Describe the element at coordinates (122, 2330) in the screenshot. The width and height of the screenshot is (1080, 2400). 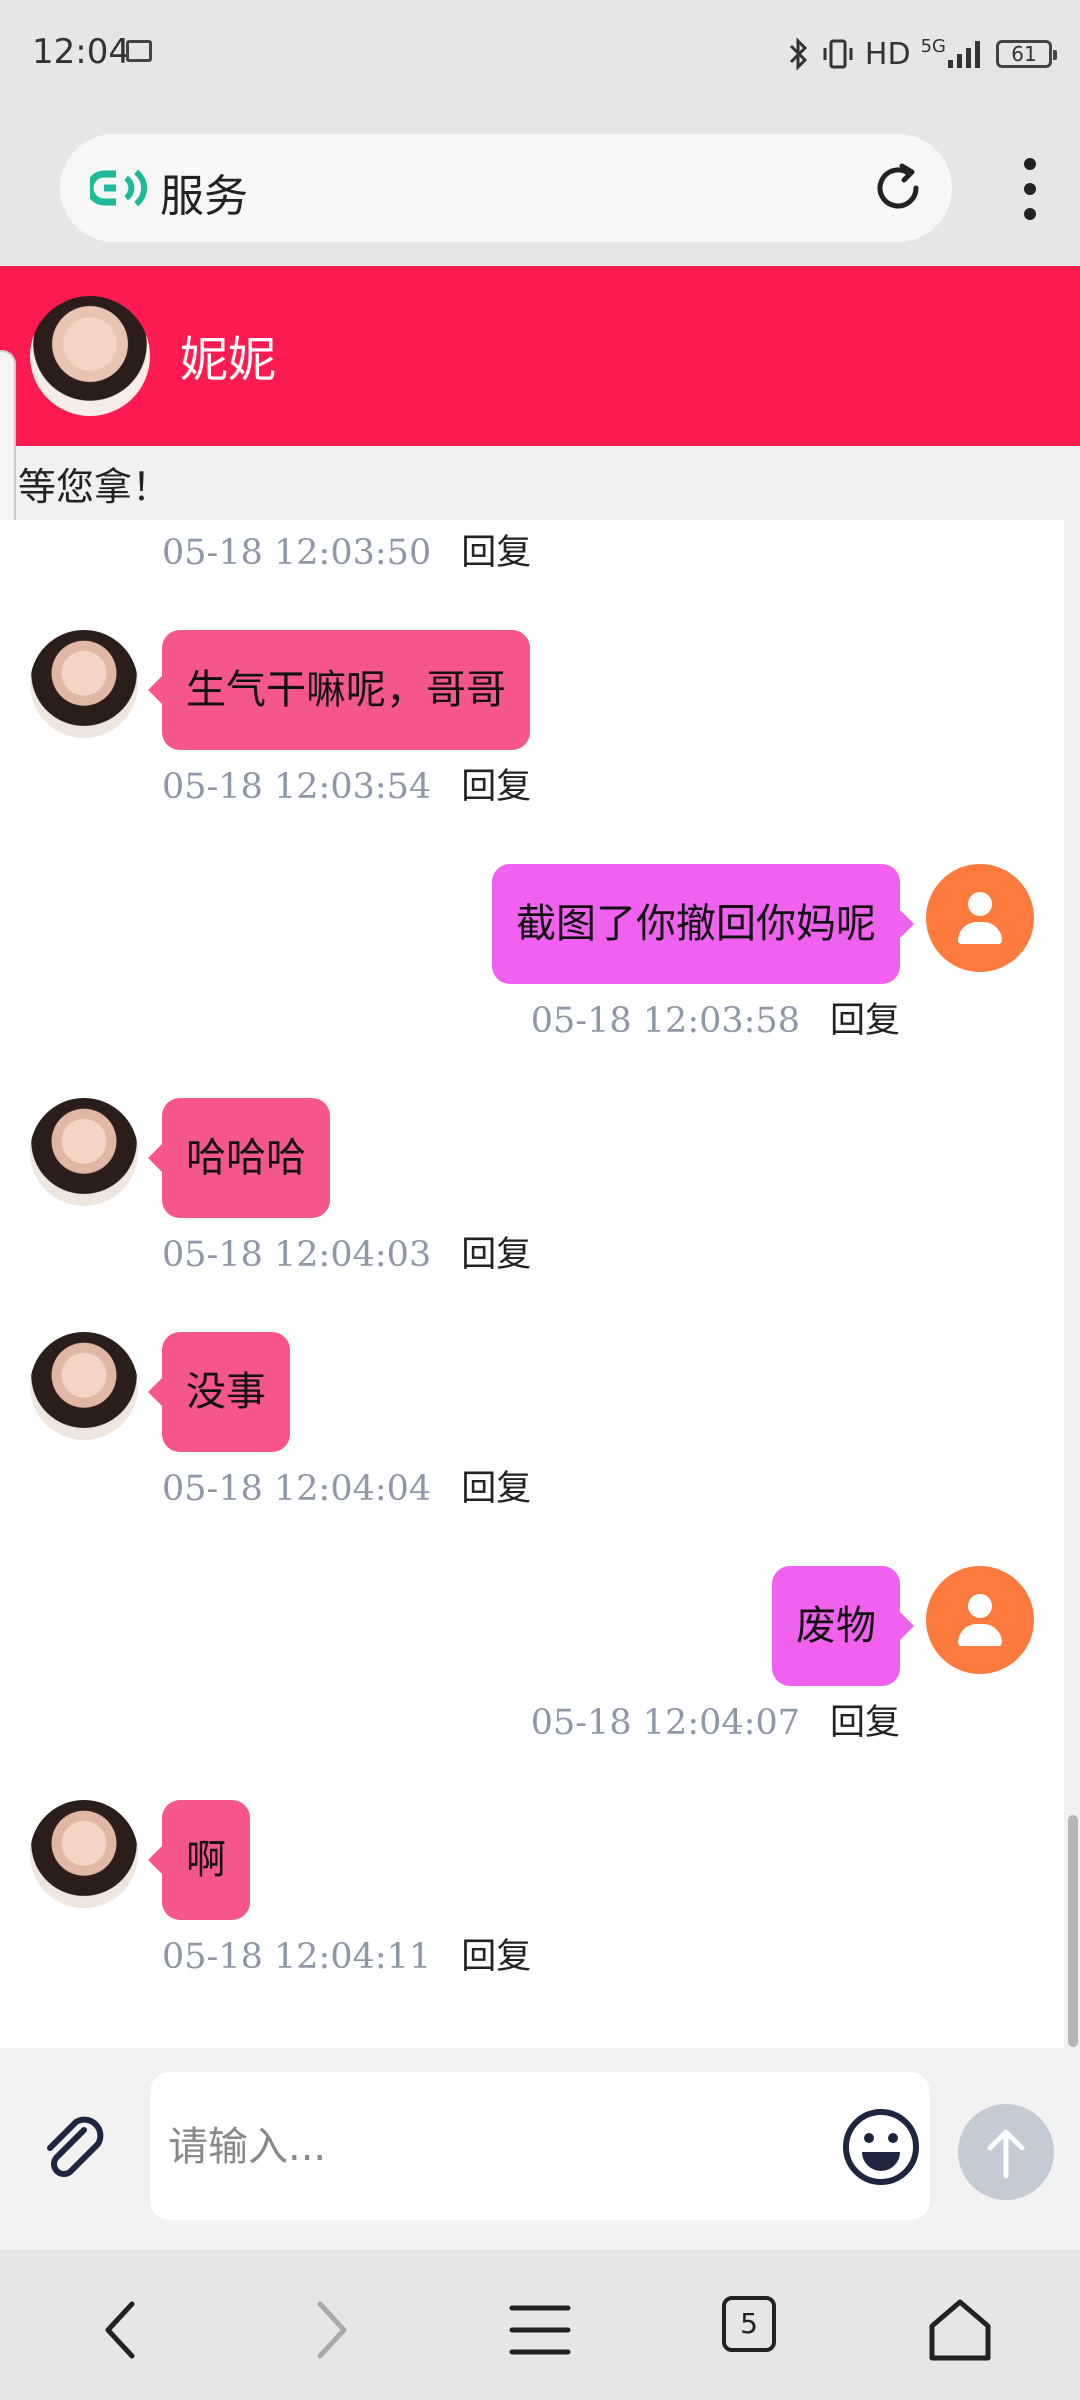
I see `back-icon` at that location.